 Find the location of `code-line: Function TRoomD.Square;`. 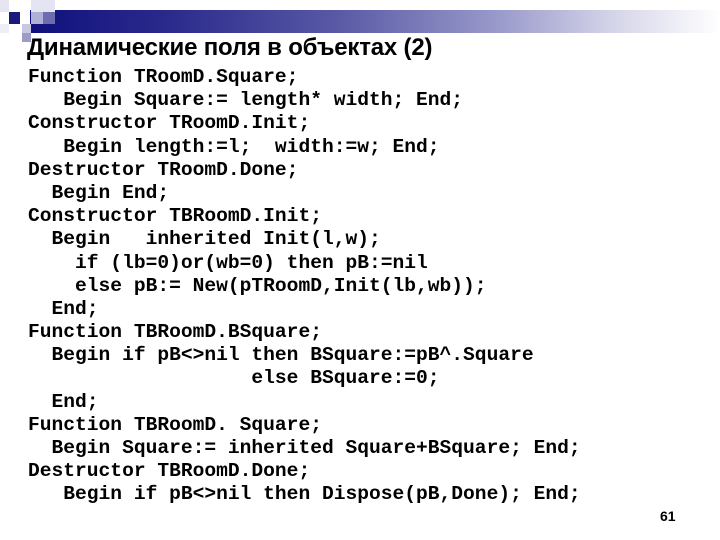

code-line: Function TRoomD.Square; is located at coordinates (163, 77).